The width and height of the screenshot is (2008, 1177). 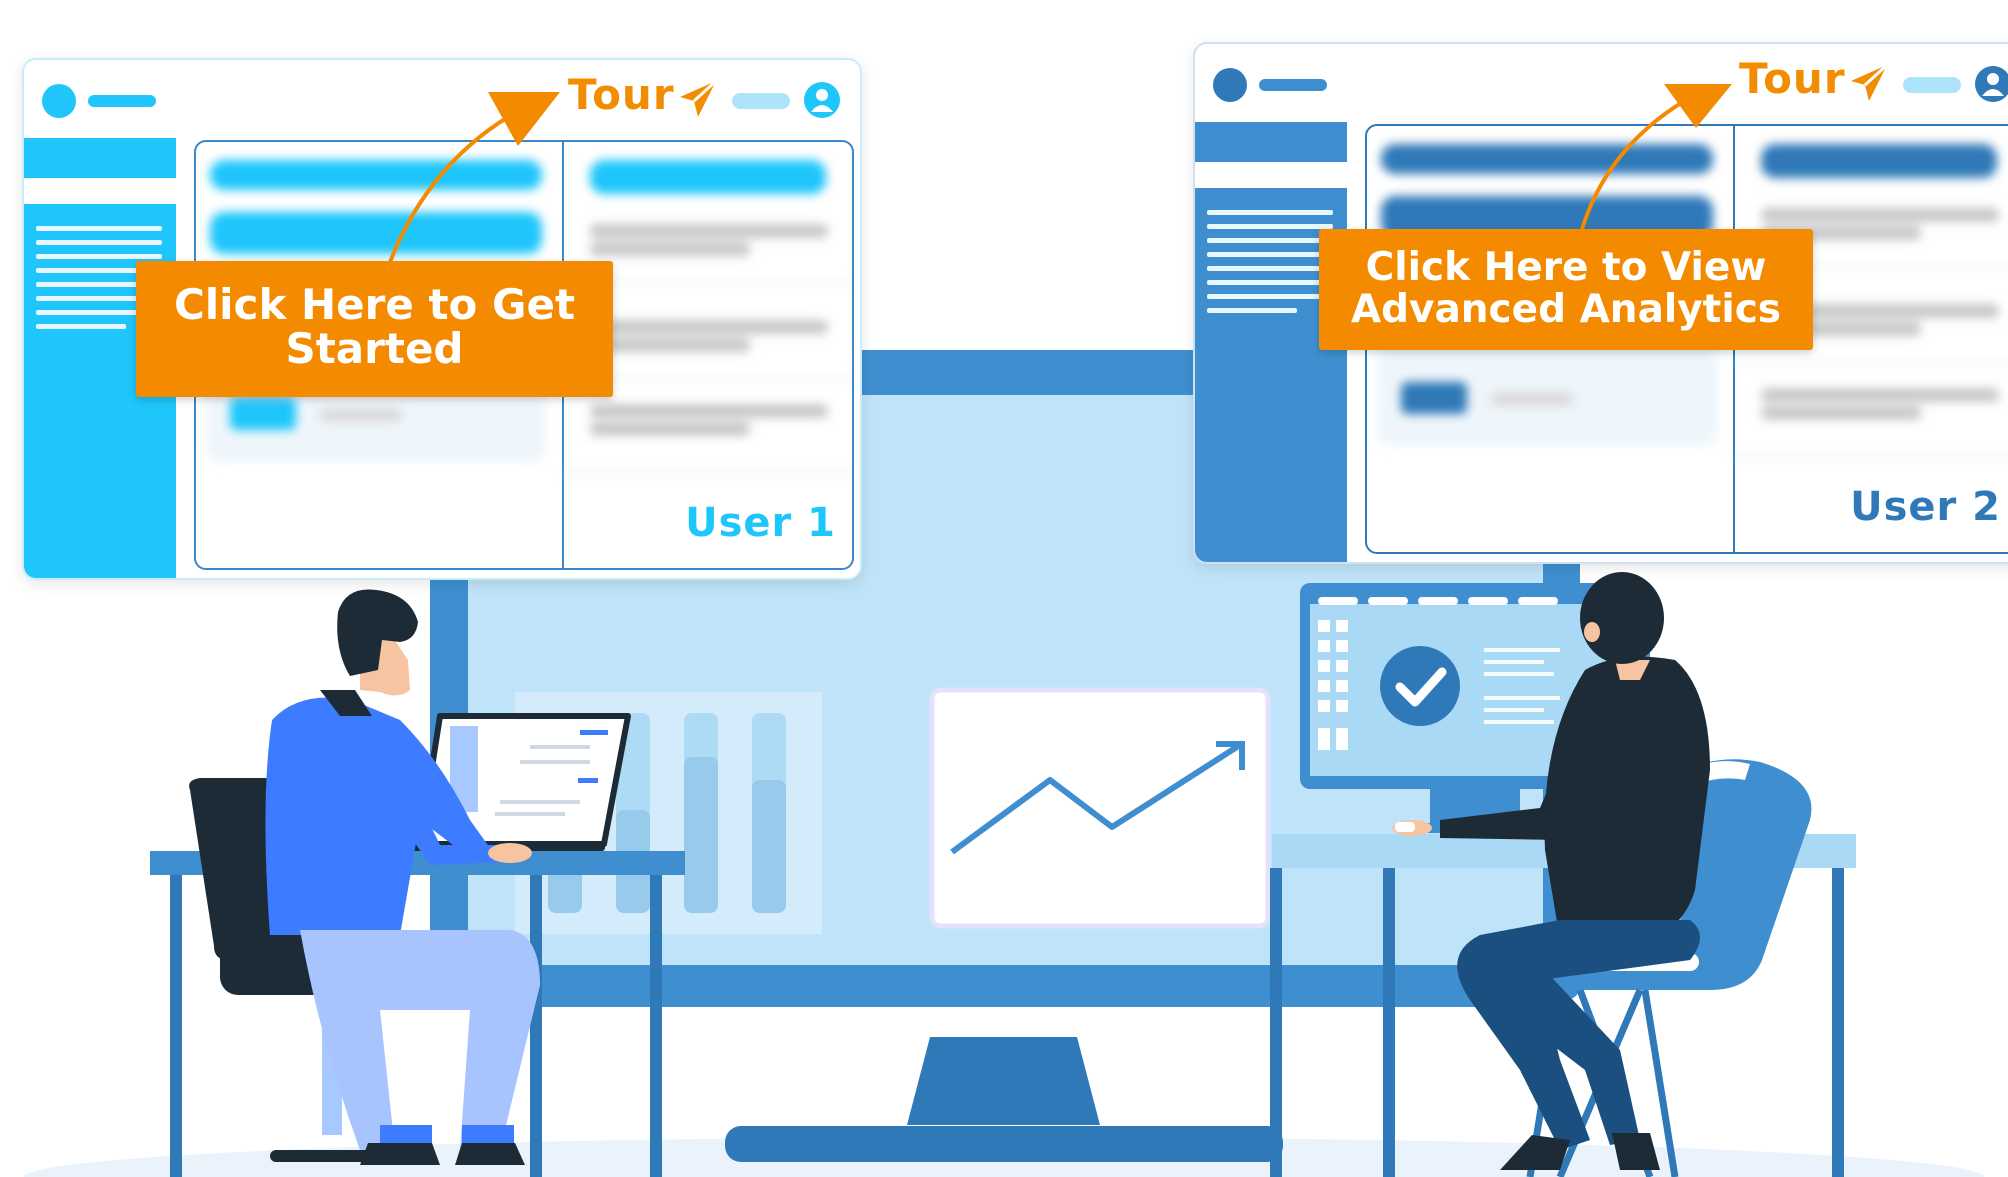 I want to click on user-label: User 2, so click(x=1925, y=507).